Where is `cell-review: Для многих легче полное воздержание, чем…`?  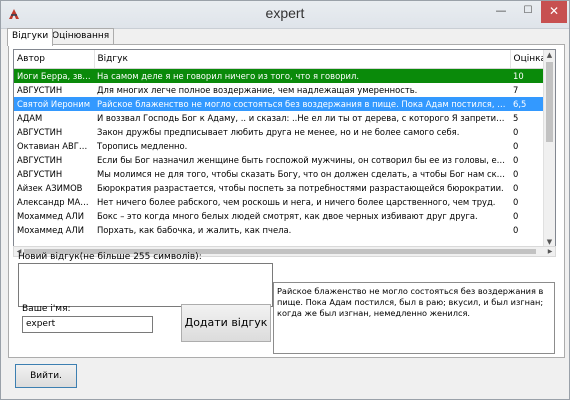 cell-review: Для многих легче полное воздержание, чем… is located at coordinates (257, 90).